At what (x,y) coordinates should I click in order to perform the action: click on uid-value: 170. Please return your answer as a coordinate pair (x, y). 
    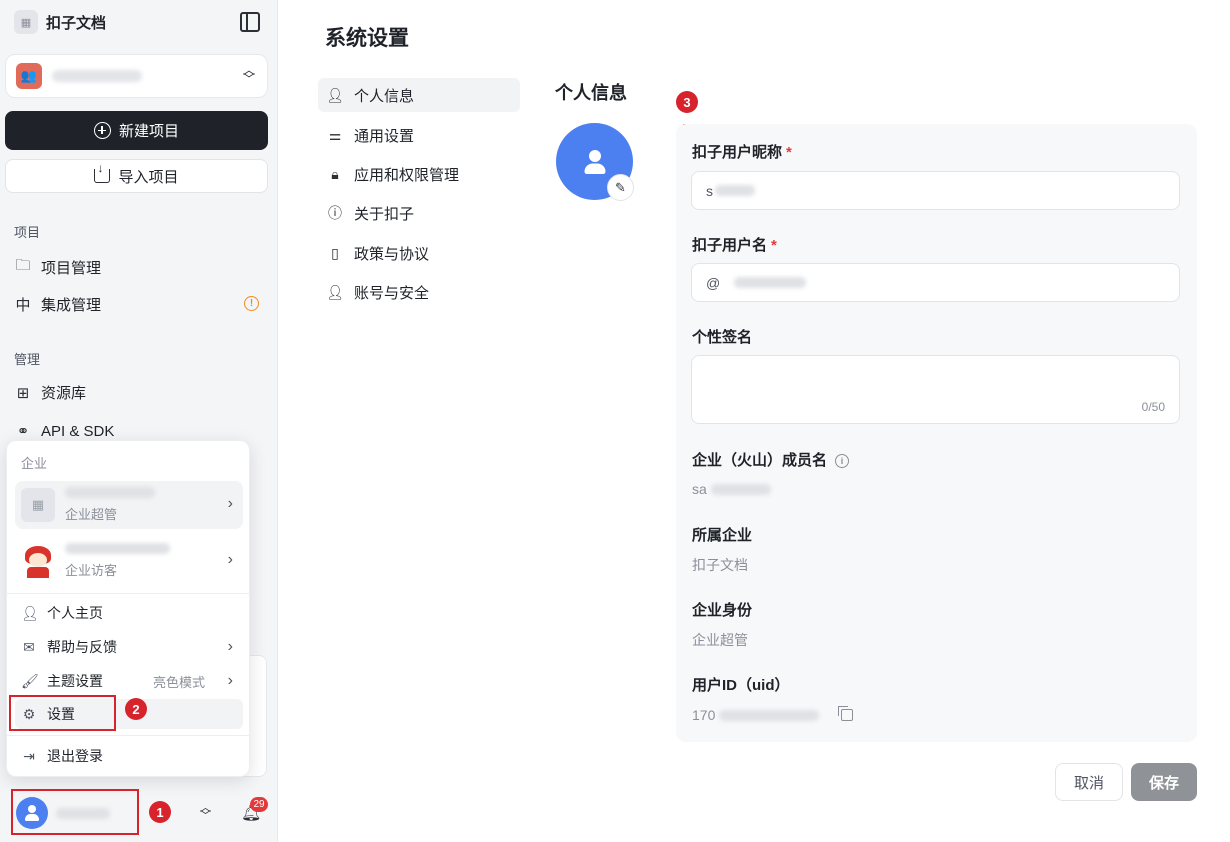
    Looking at the image, I should click on (773, 714).